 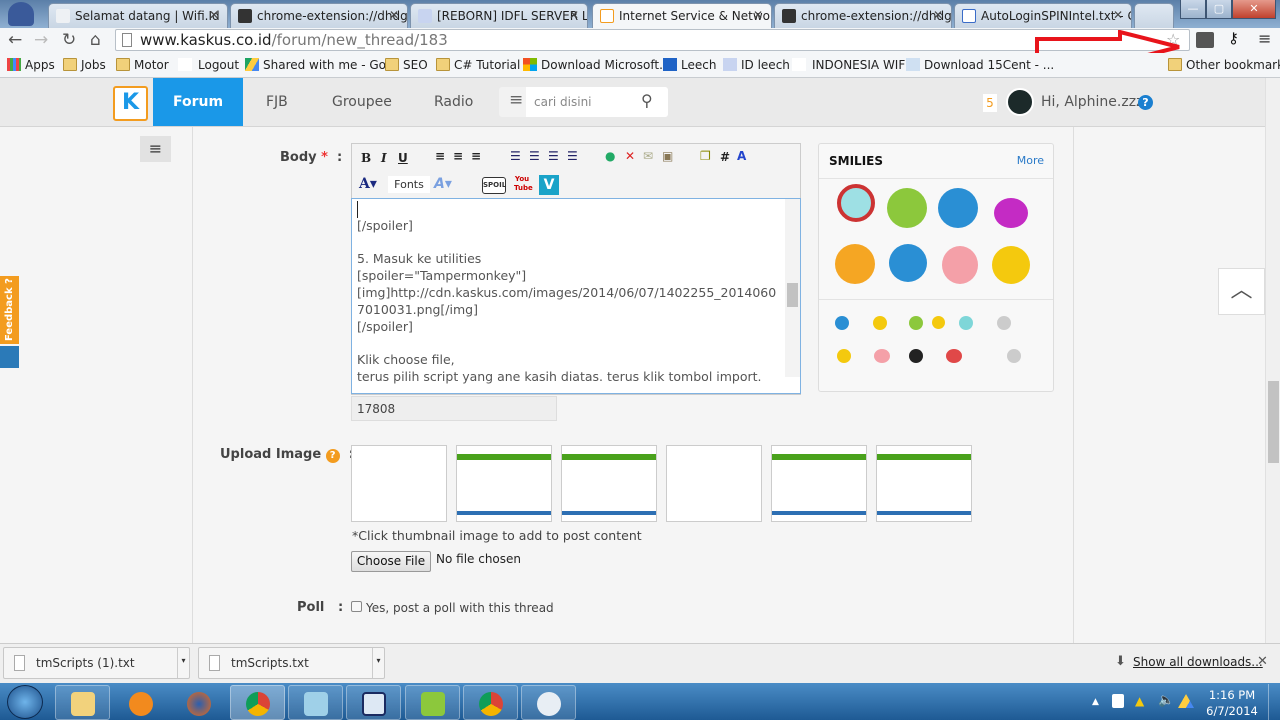 What do you see at coordinates (142, 65) in the screenshot?
I see `bookmark-motor: Motor` at bounding box center [142, 65].